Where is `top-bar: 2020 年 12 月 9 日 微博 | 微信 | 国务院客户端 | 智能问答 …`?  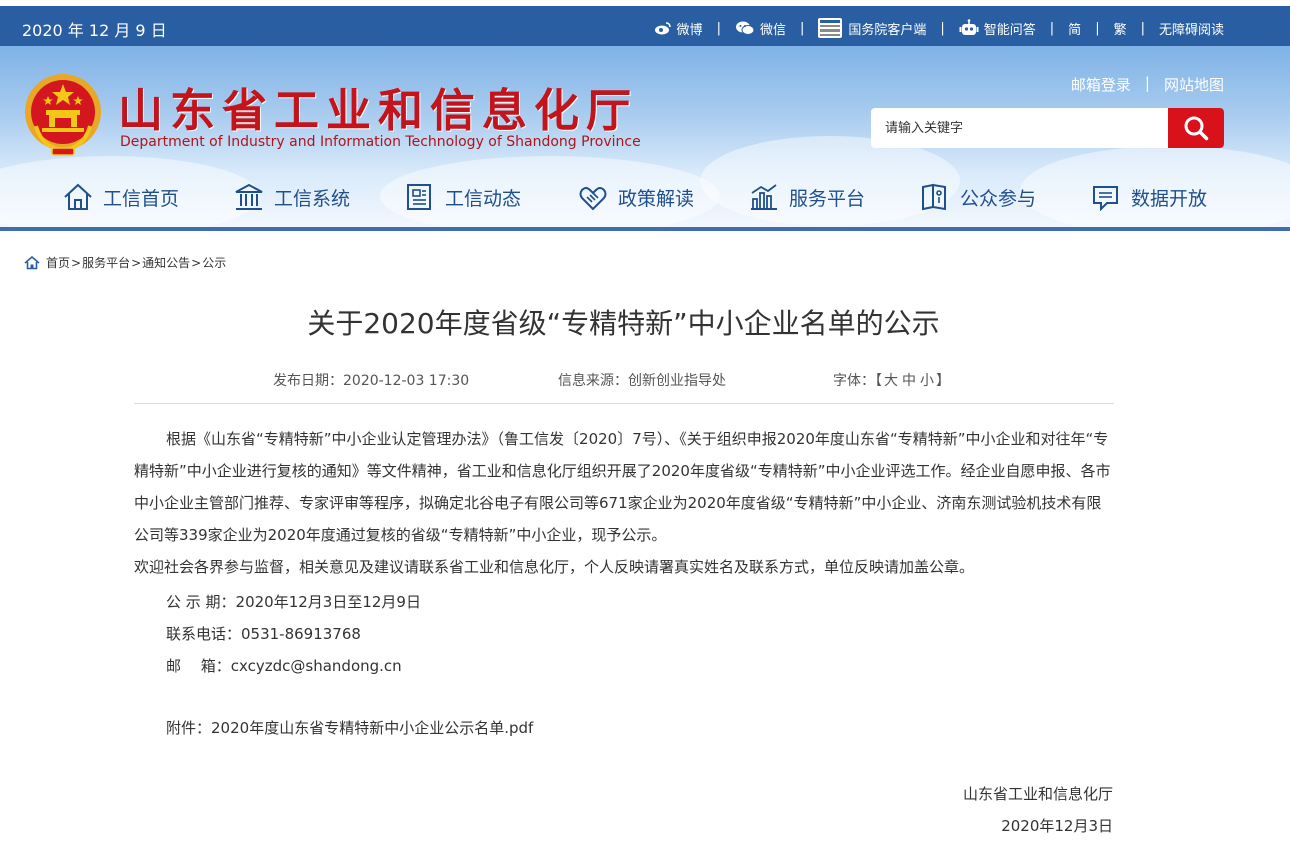
top-bar: 2020 年 12 月 9 日 微博 | 微信 | 国务院客户端 | 智能问答 … is located at coordinates (645, 26).